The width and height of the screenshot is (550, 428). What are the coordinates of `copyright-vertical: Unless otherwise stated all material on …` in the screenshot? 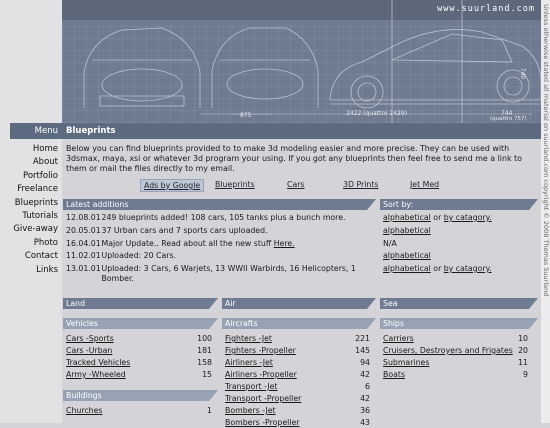 It's located at (545, 211).